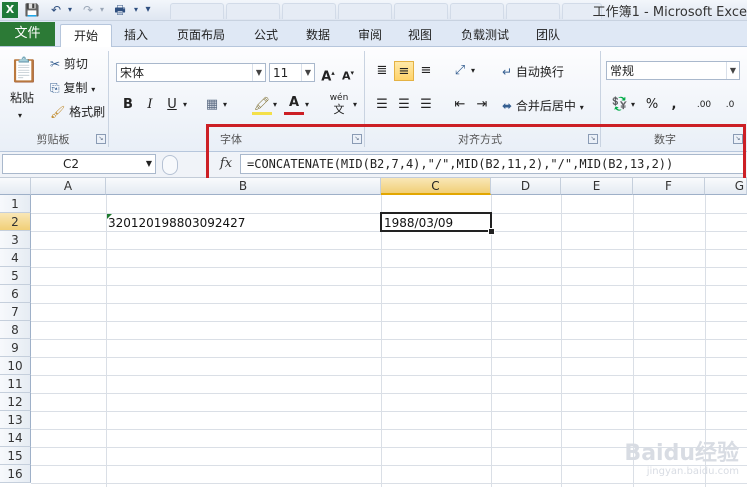 The width and height of the screenshot is (747, 487). What do you see at coordinates (71, 164) in the screenshot?
I see `name-box-value: C2` at bounding box center [71, 164].